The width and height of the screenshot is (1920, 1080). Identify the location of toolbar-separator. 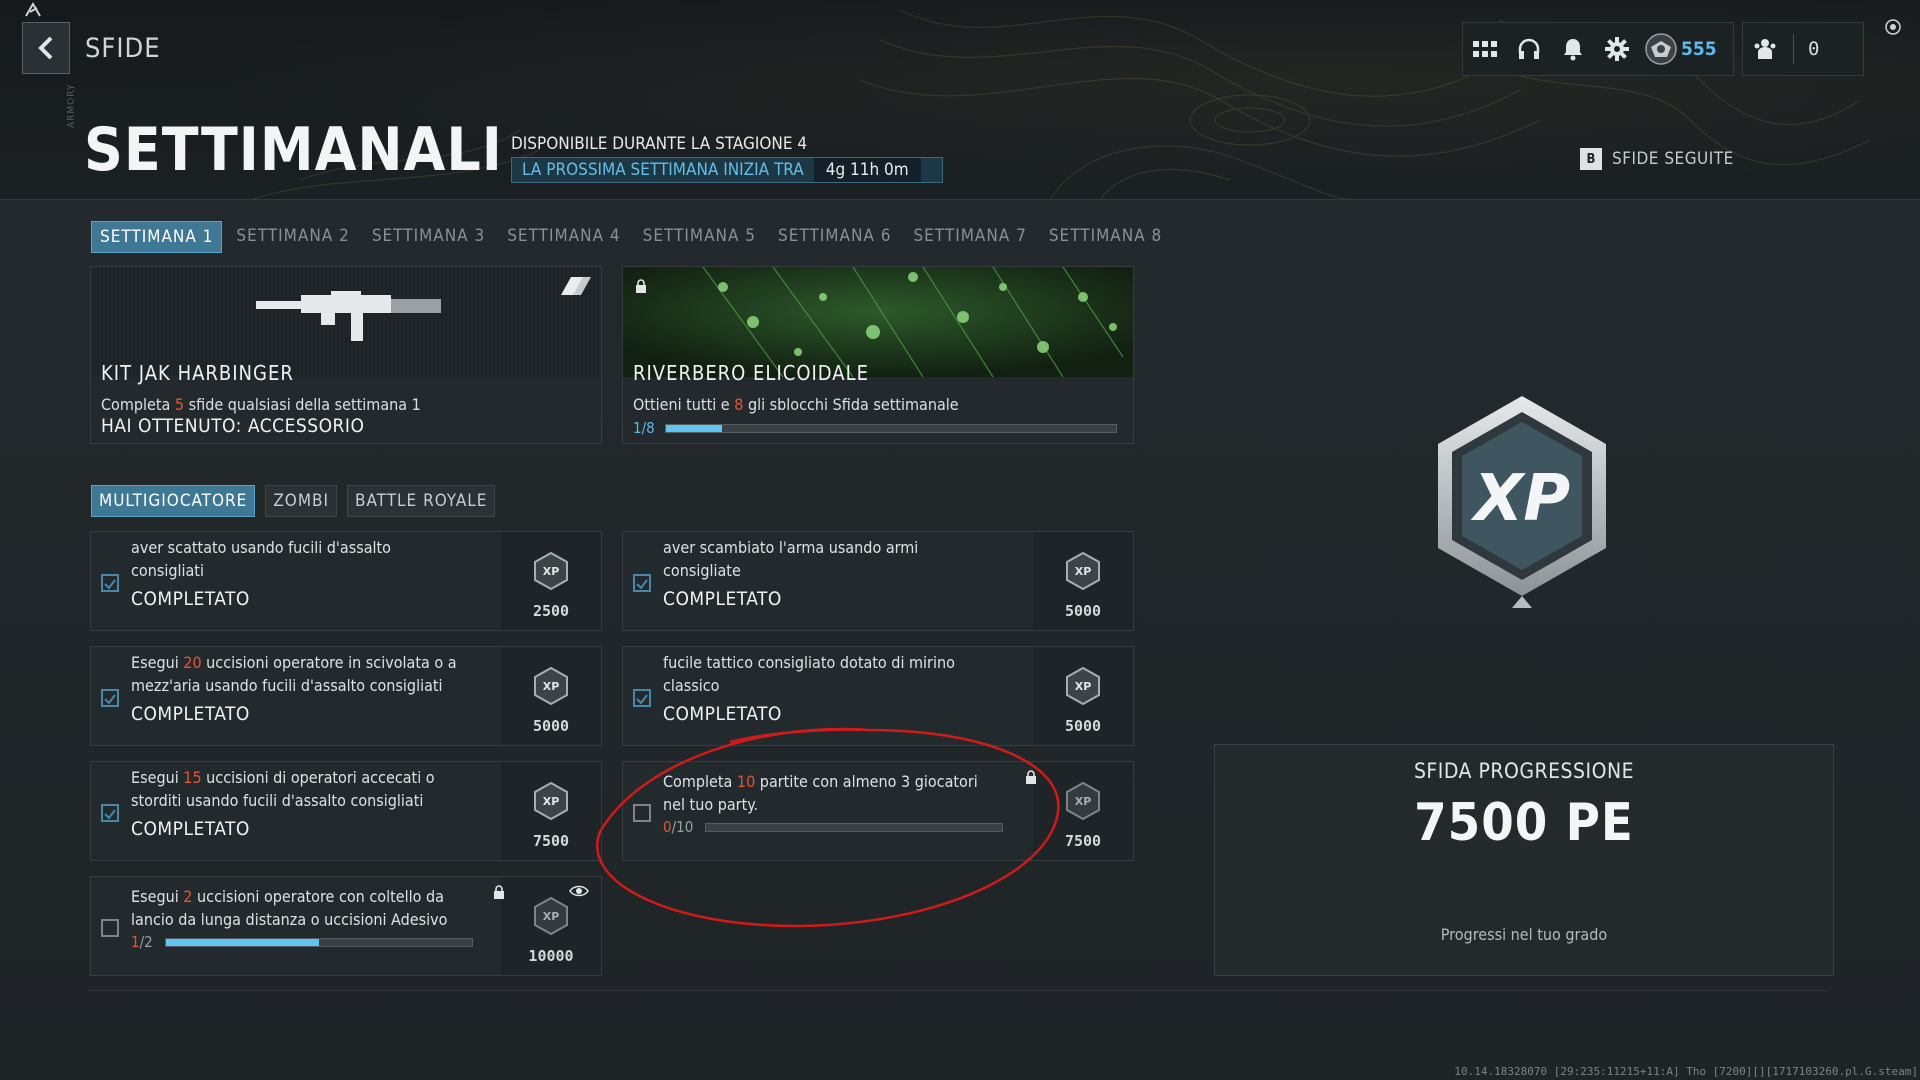
(1793, 49).